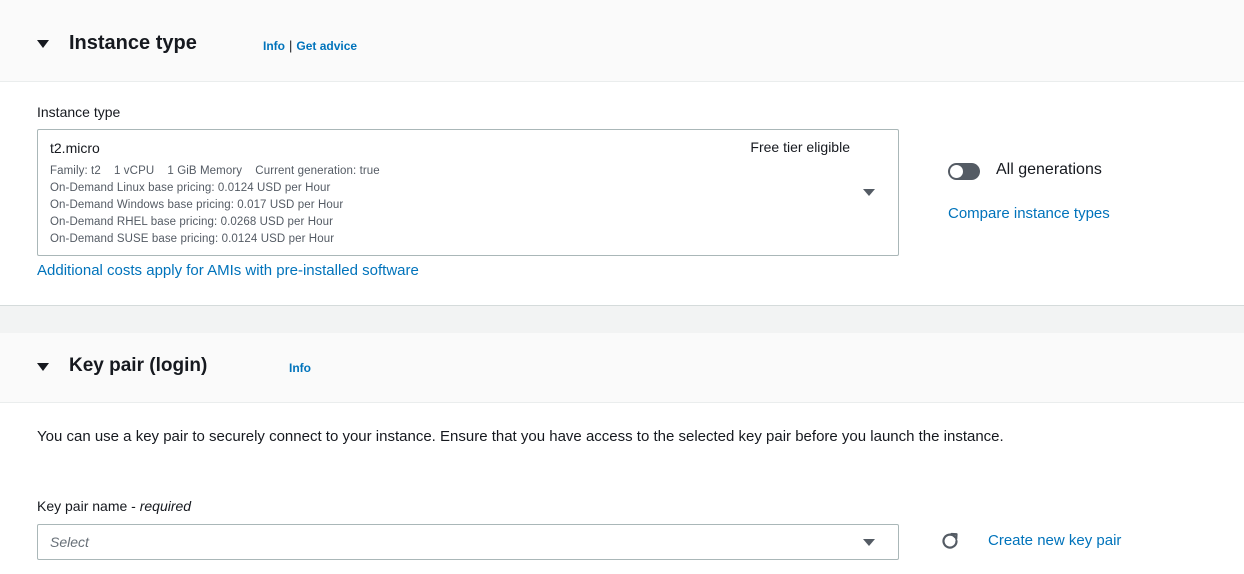 Image resolution: width=1244 pixels, height=574 pixels. Describe the element at coordinates (274, 46) in the screenshot. I see `instance-info-link: Info` at that location.